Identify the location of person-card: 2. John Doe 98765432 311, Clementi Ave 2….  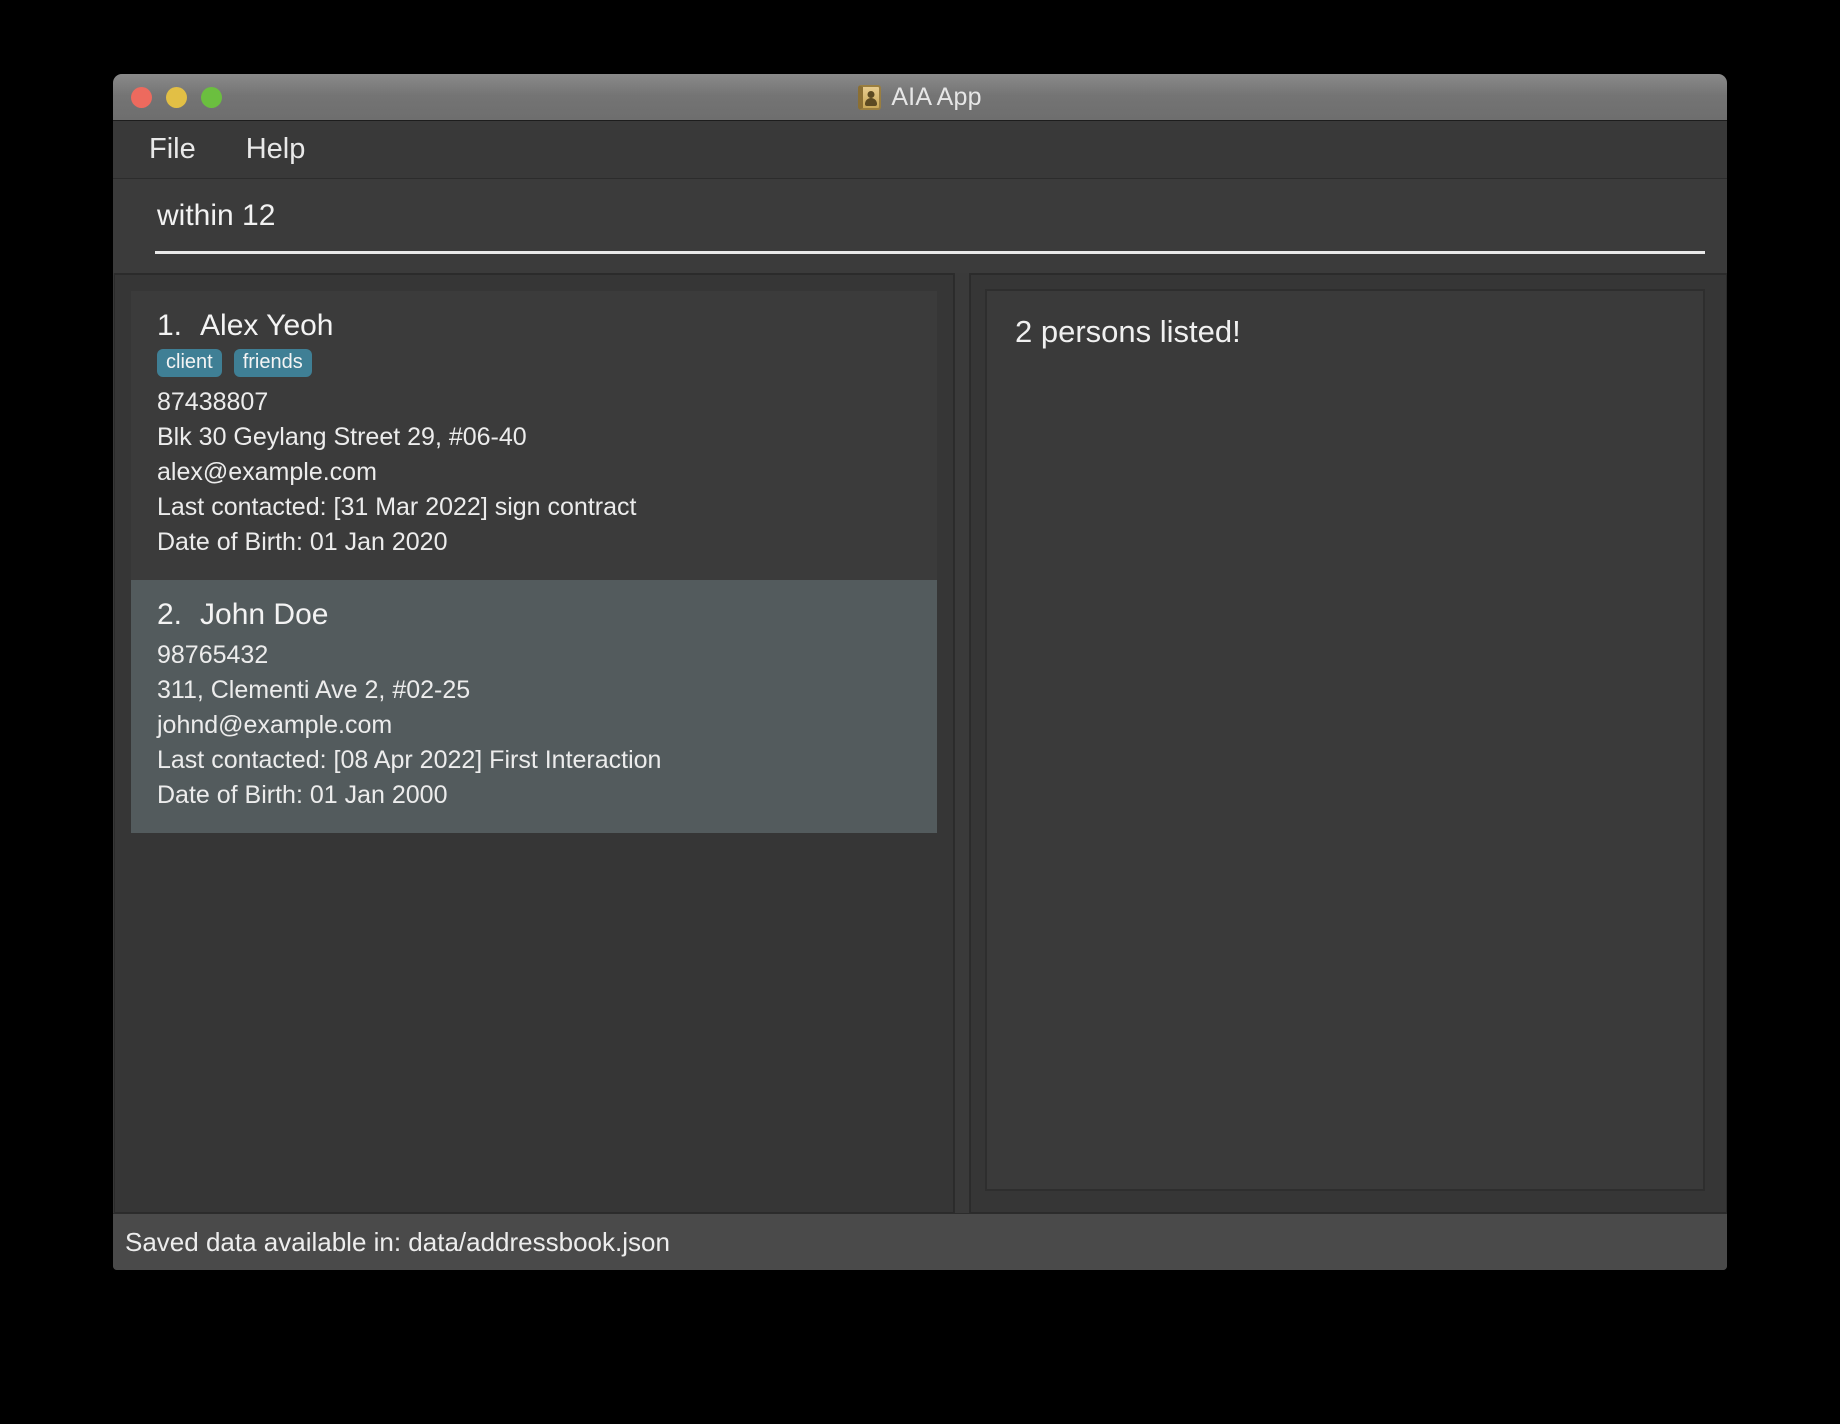
(534, 706).